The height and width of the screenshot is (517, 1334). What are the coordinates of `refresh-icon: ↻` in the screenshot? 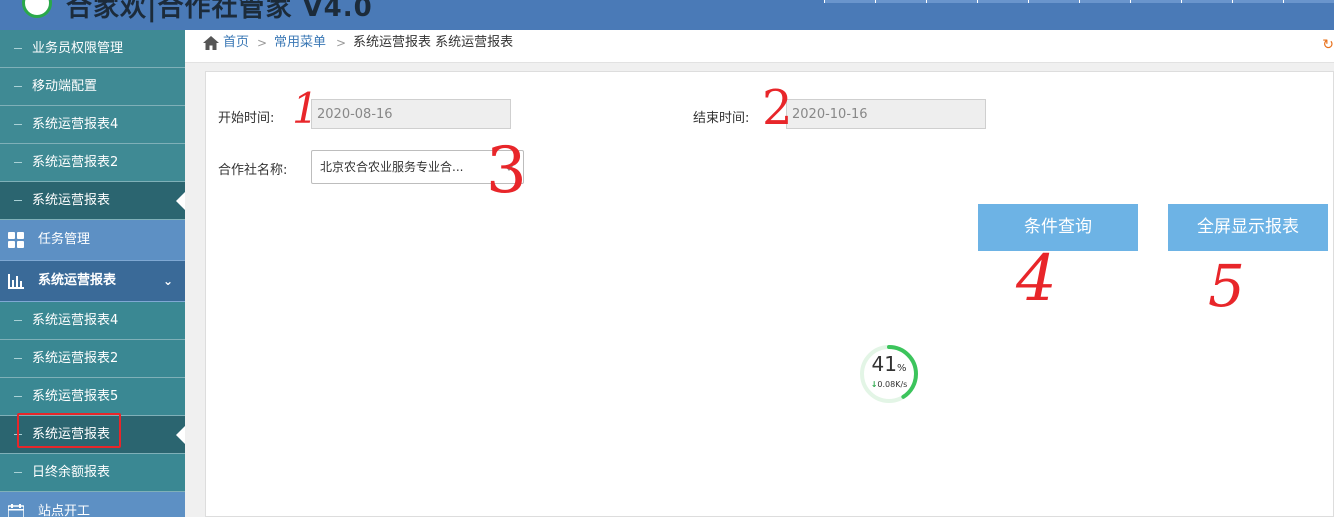 It's located at (1328, 45).